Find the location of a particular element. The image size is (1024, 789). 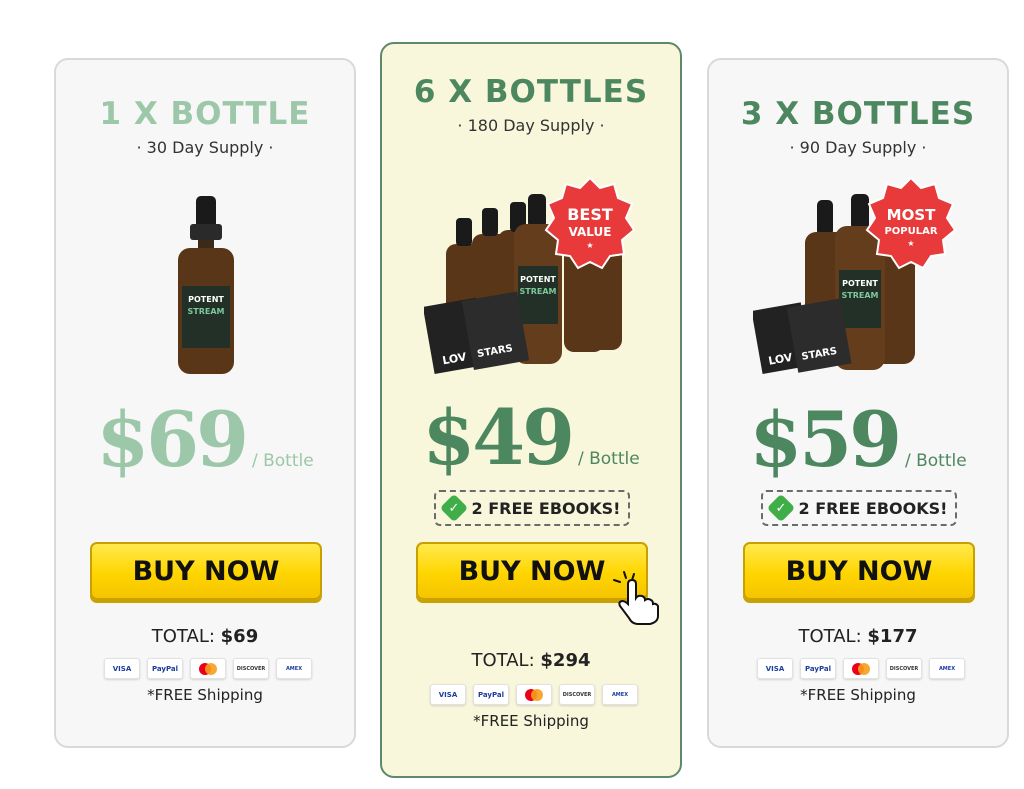

price-row: $49 / Bottle is located at coordinates (531, 438).